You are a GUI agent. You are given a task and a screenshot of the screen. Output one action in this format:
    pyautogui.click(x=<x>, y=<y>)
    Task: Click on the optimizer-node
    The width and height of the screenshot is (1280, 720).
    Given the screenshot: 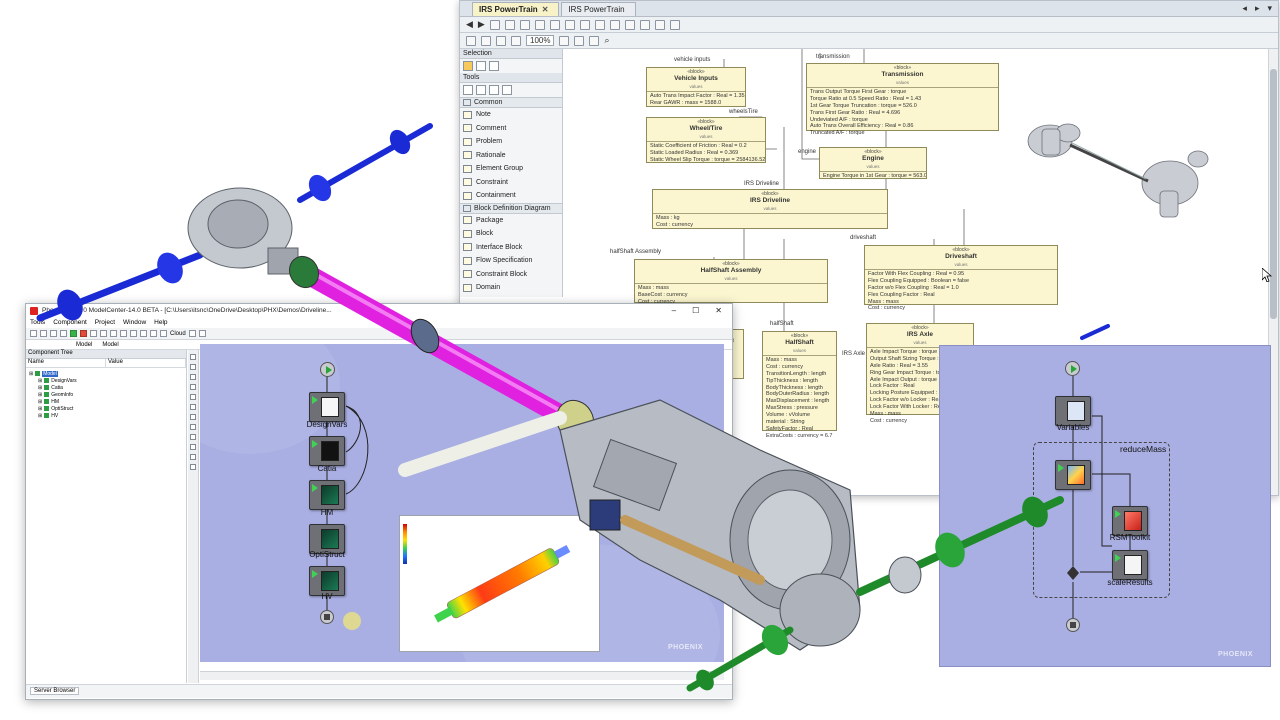 What is the action you would take?
    pyautogui.click(x=1073, y=475)
    